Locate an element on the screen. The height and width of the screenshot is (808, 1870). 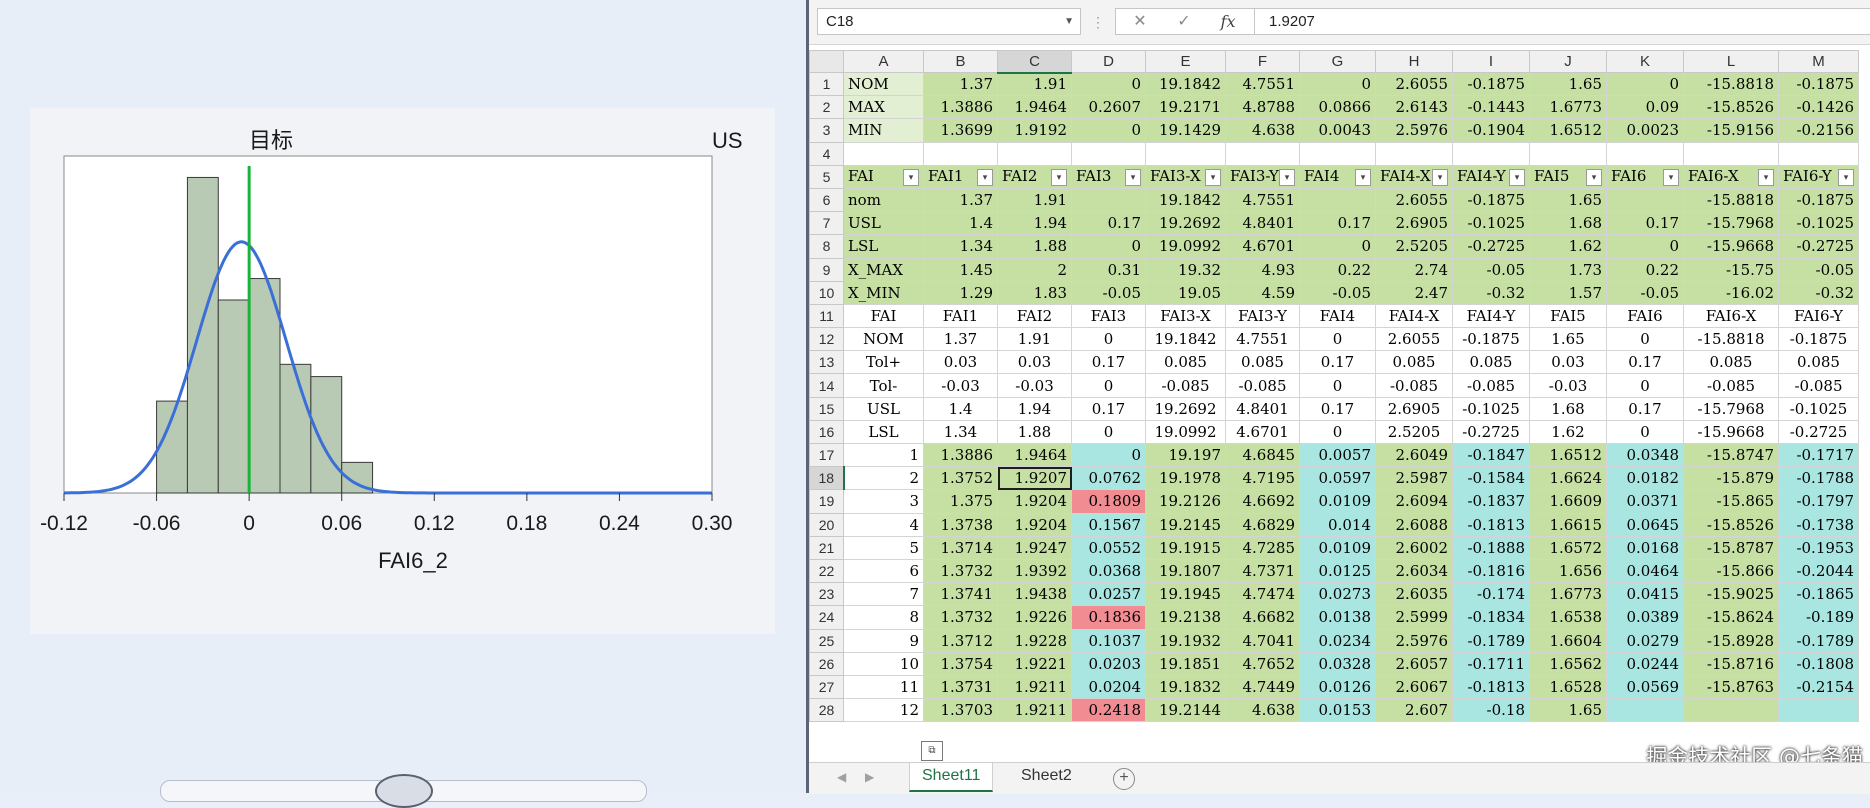
cell: 0.17 is located at coordinates (1108, 408).